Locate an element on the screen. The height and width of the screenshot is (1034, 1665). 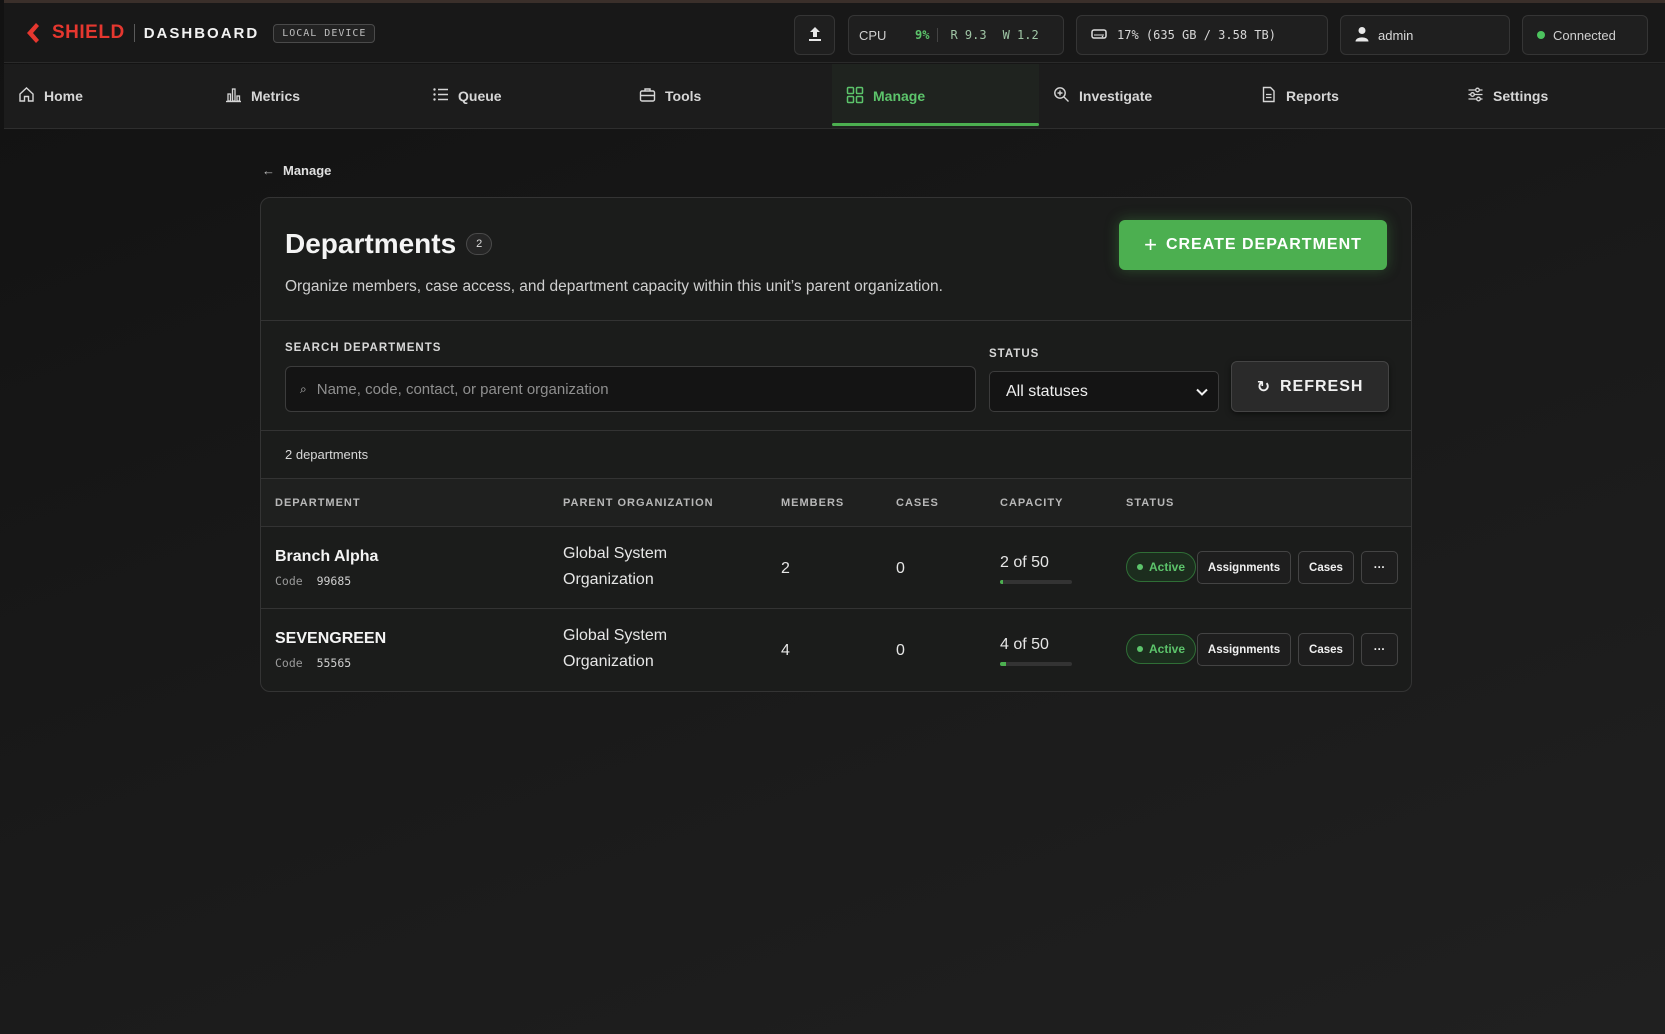
upload-icon is located at coordinates (815, 35).